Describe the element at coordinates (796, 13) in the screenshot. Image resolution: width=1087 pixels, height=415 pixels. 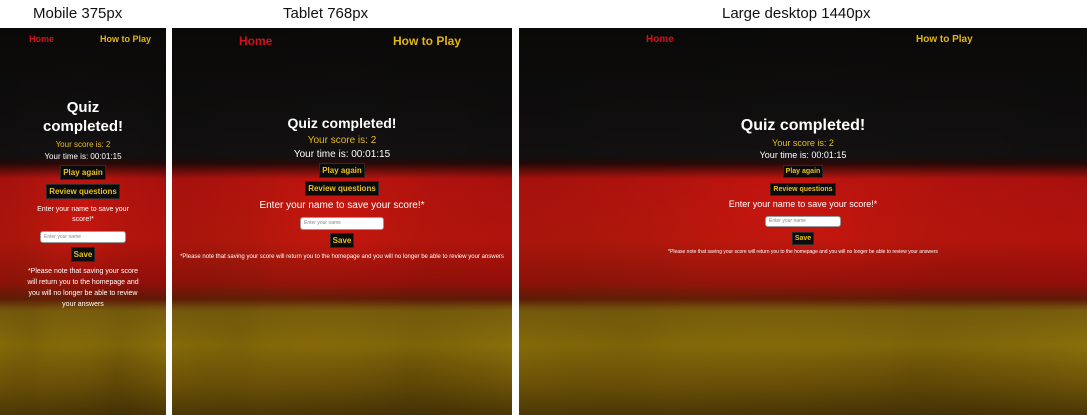
I see `caption-desktop: Large desktop 1440px` at that location.